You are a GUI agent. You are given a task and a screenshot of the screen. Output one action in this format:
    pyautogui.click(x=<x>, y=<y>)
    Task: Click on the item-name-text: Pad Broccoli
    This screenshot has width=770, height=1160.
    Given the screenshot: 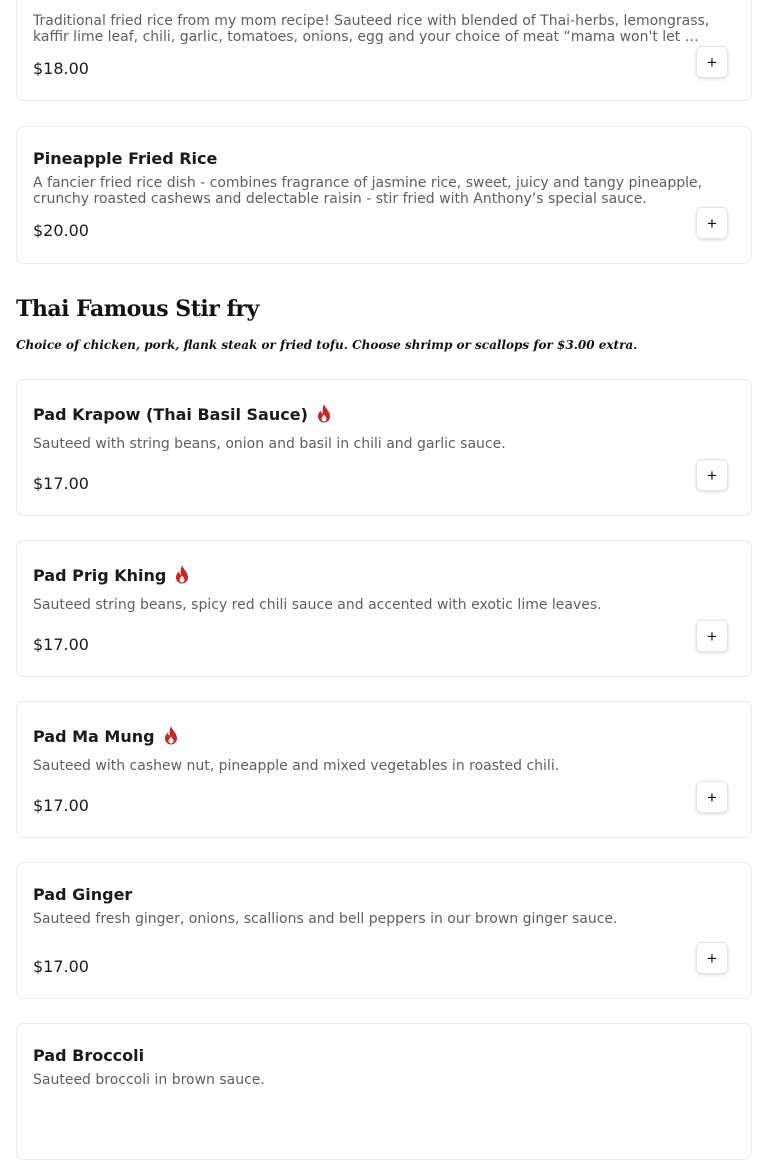 What is the action you would take?
    pyautogui.click(x=89, y=1055)
    